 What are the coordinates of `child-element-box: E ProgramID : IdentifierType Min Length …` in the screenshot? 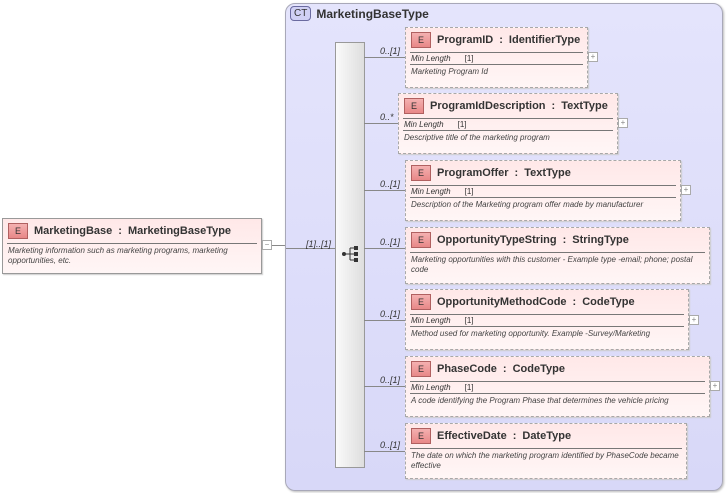 It's located at (496, 57).